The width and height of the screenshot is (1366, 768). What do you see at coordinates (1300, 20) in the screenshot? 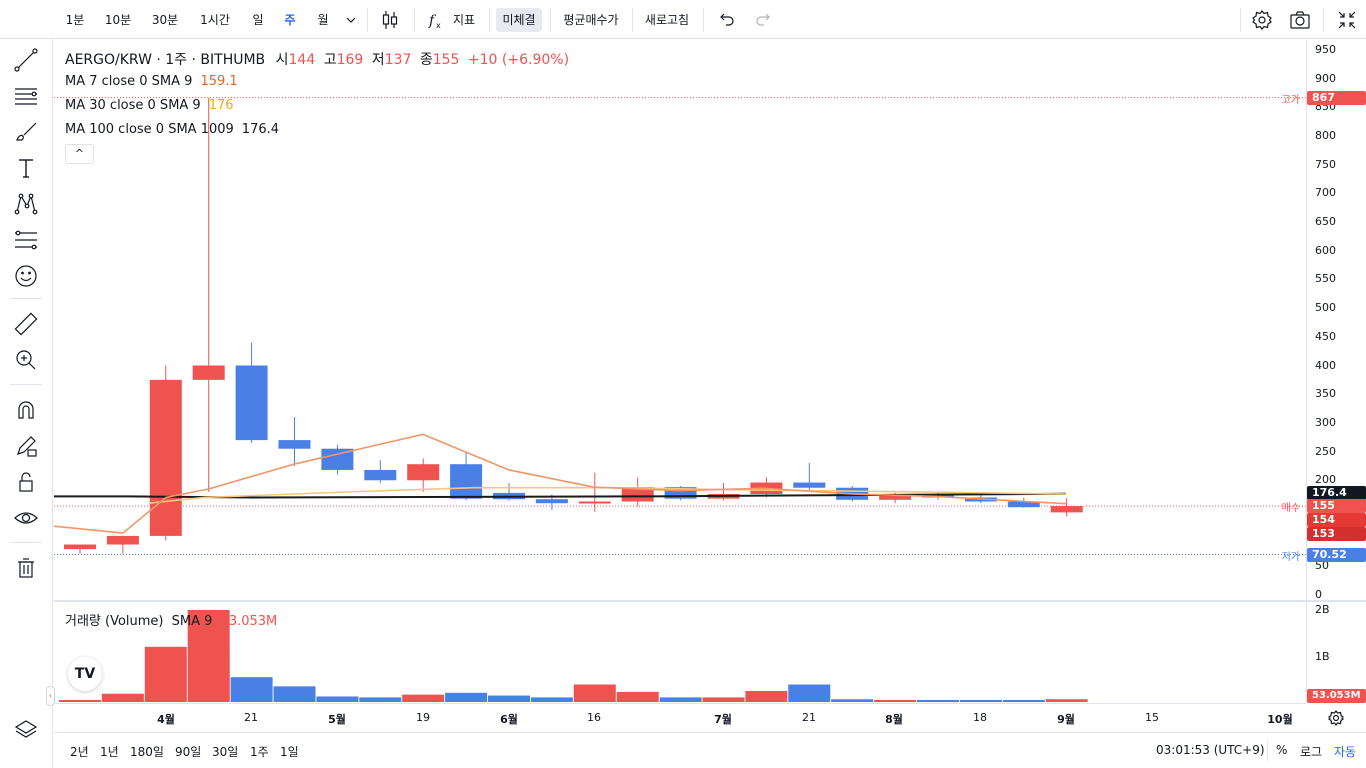
I see `camera-icon` at bounding box center [1300, 20].